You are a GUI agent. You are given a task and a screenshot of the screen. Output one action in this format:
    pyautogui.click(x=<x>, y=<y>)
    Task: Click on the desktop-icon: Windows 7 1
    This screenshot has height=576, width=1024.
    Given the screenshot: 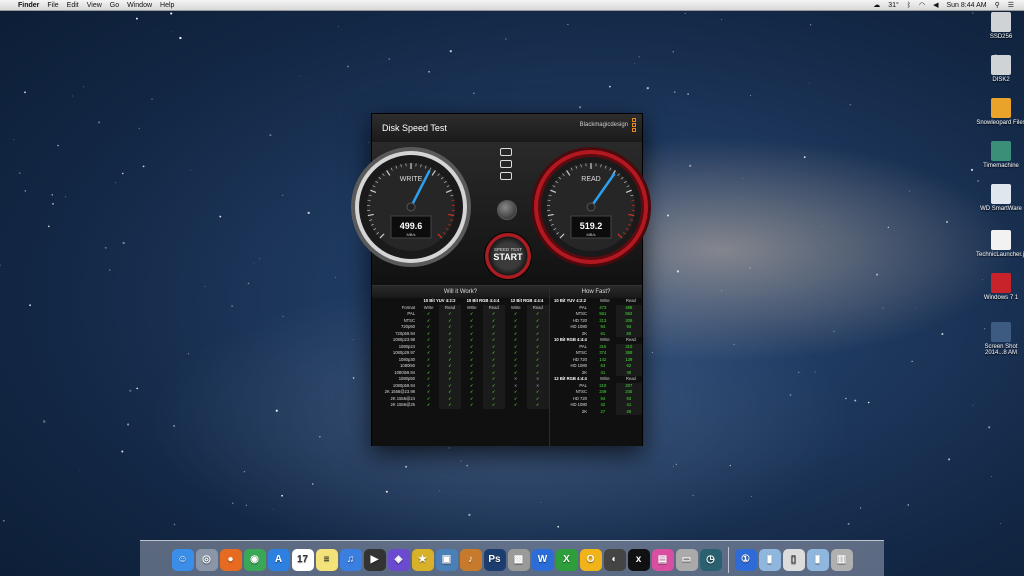 What is the action you would take?
    pyautogui.click(x=1000, y=287)
    